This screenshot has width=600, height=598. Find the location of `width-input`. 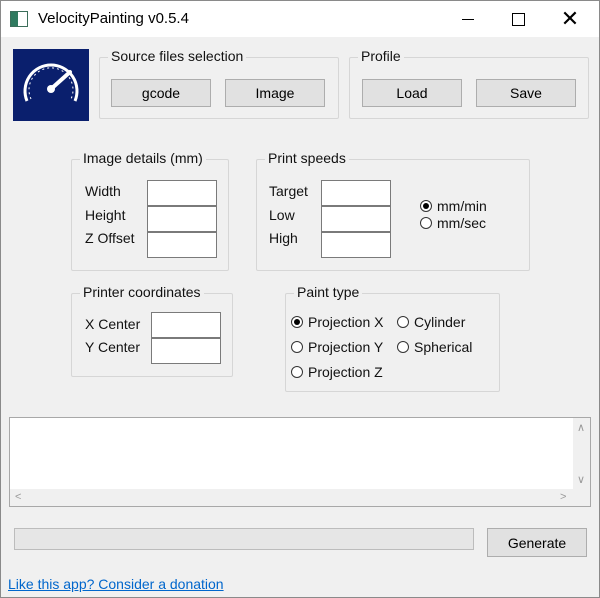

width-input is located at coordinates (182, 193).